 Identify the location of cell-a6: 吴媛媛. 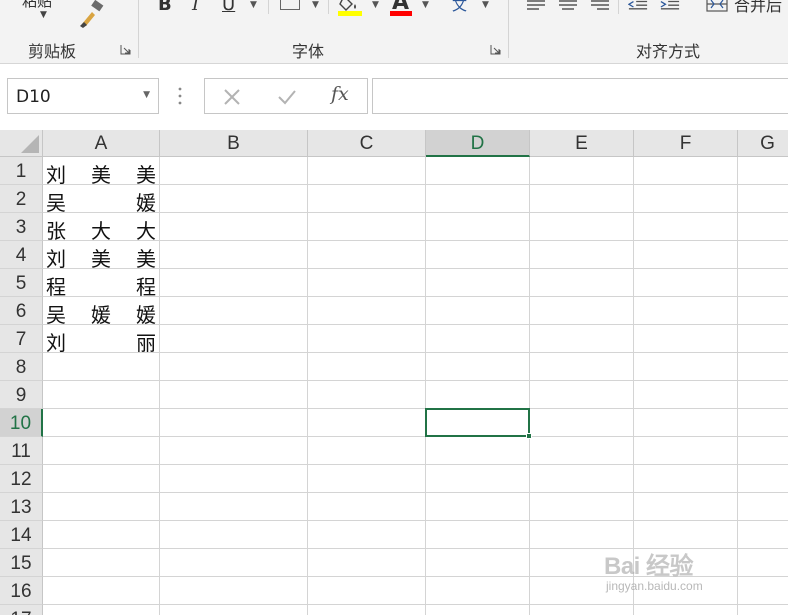
(101, 312).